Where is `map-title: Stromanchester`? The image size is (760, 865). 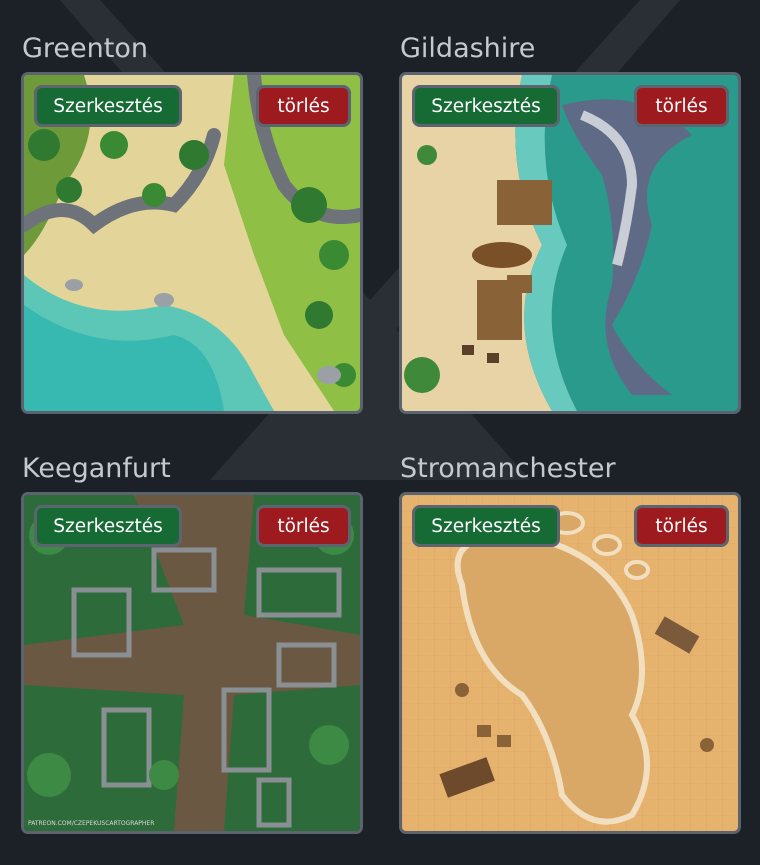 map-title: Stromanchester is located at coordinates (508, 468).